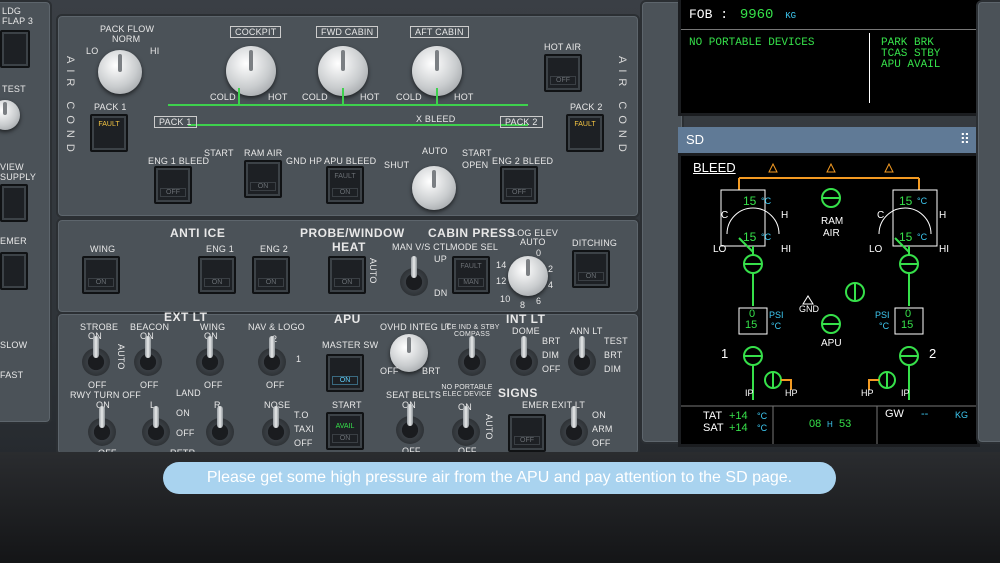  What do you see at coordinates (315, 97) in the screenshot?
I see `fwd-cabin-cold-label: COLD` at bounding box center [315, 97].